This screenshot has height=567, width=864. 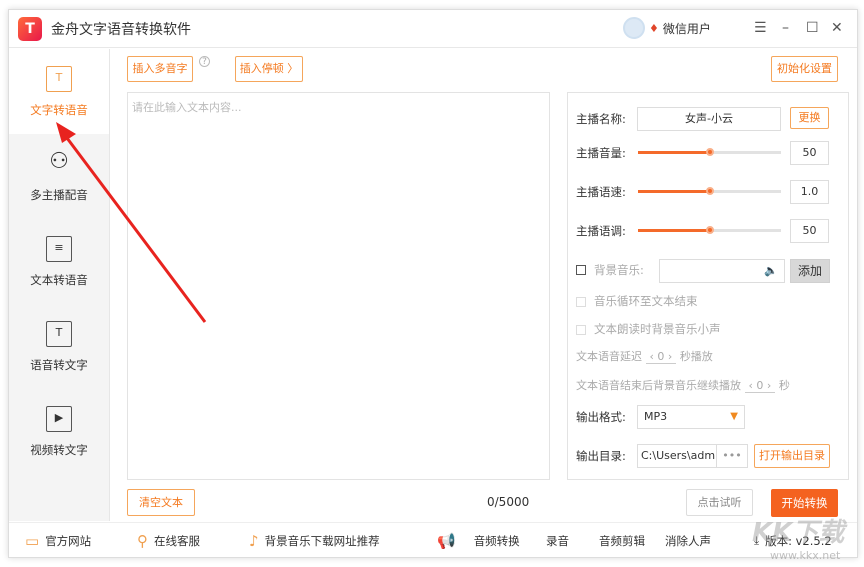 What do you see at coordinates (658, 385) in the screenshot?
I see `tail-label: 文本语音结束后背景音乐继续播放` at bounding box center [658, 385].